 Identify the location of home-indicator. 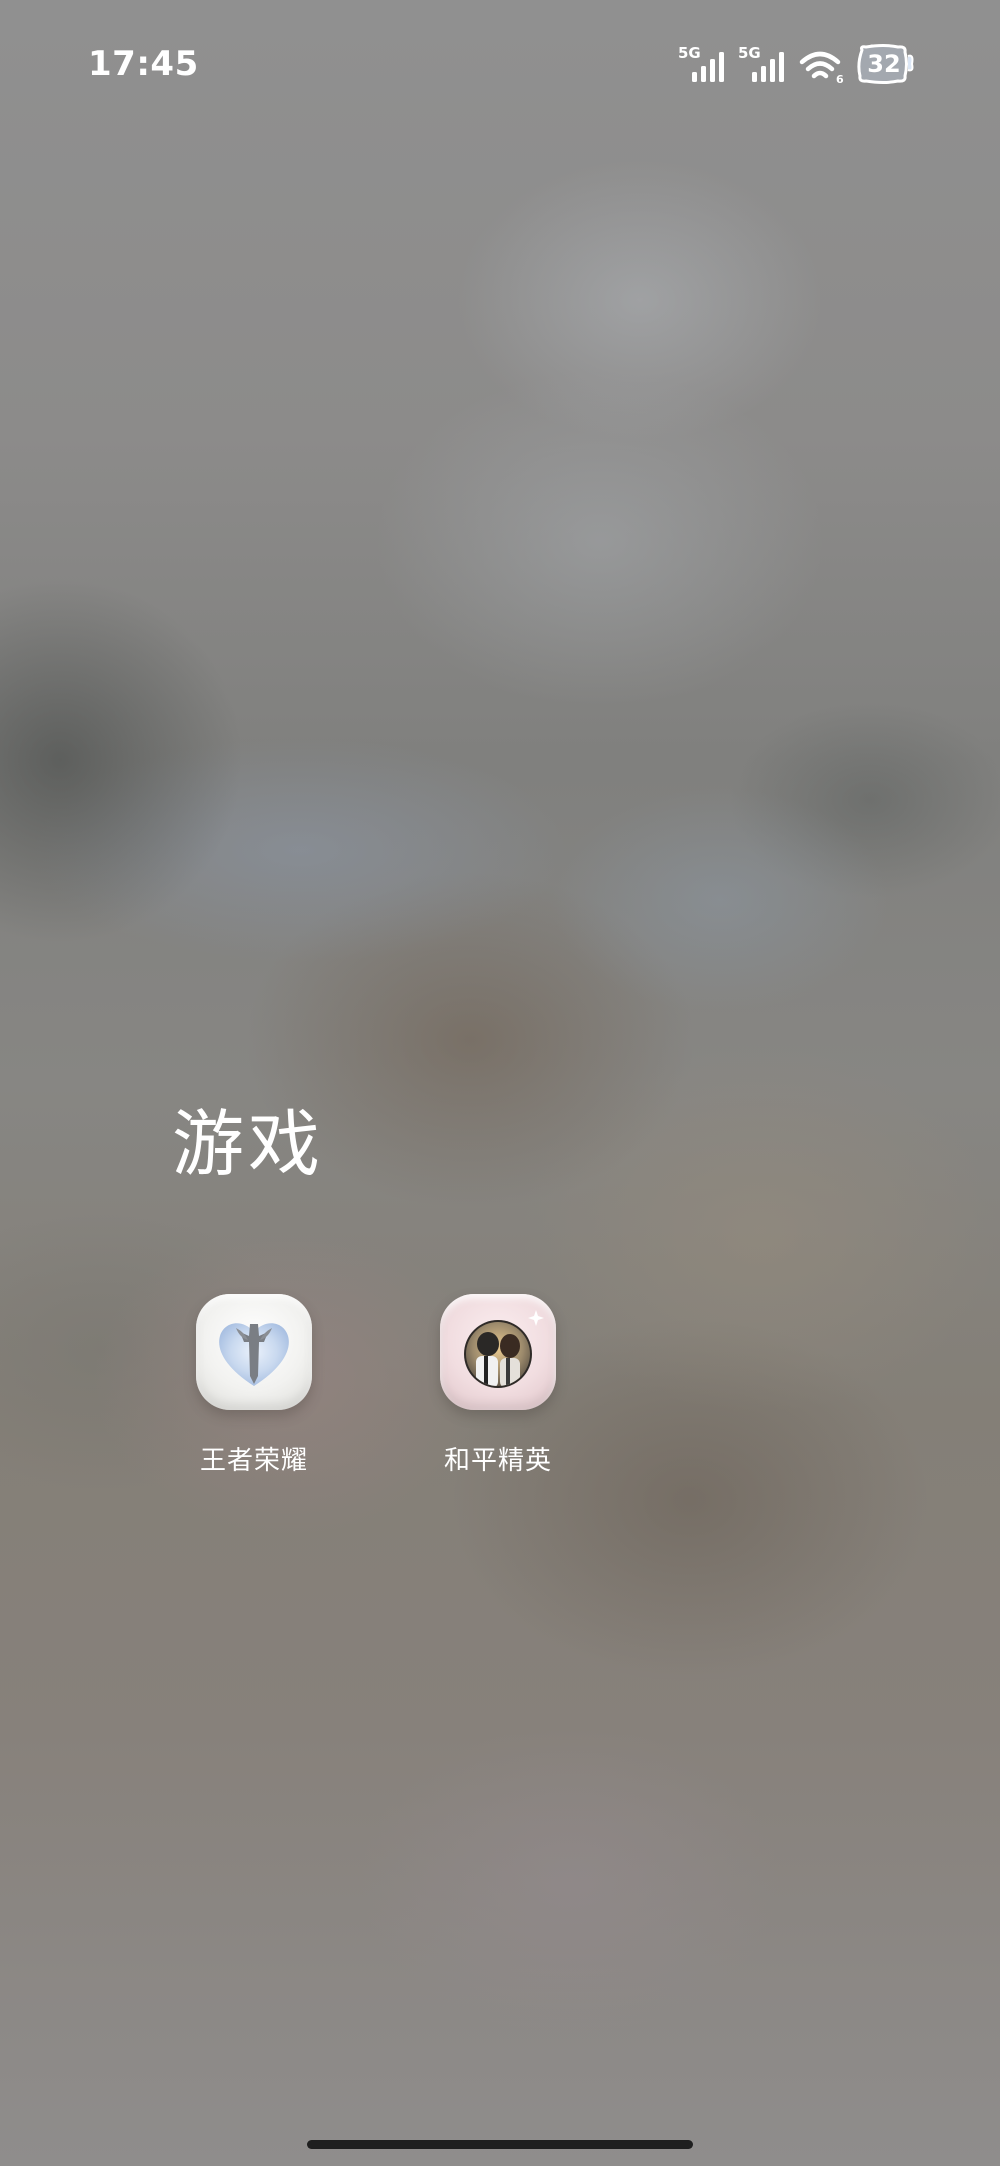
(500, 2144).